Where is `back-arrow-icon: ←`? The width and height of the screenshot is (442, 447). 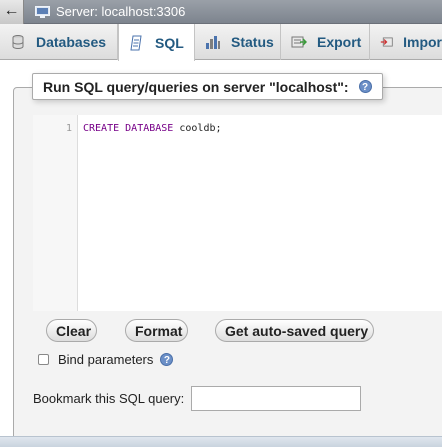
back-arrow-icon: ← is located at coordinates (11, 10).